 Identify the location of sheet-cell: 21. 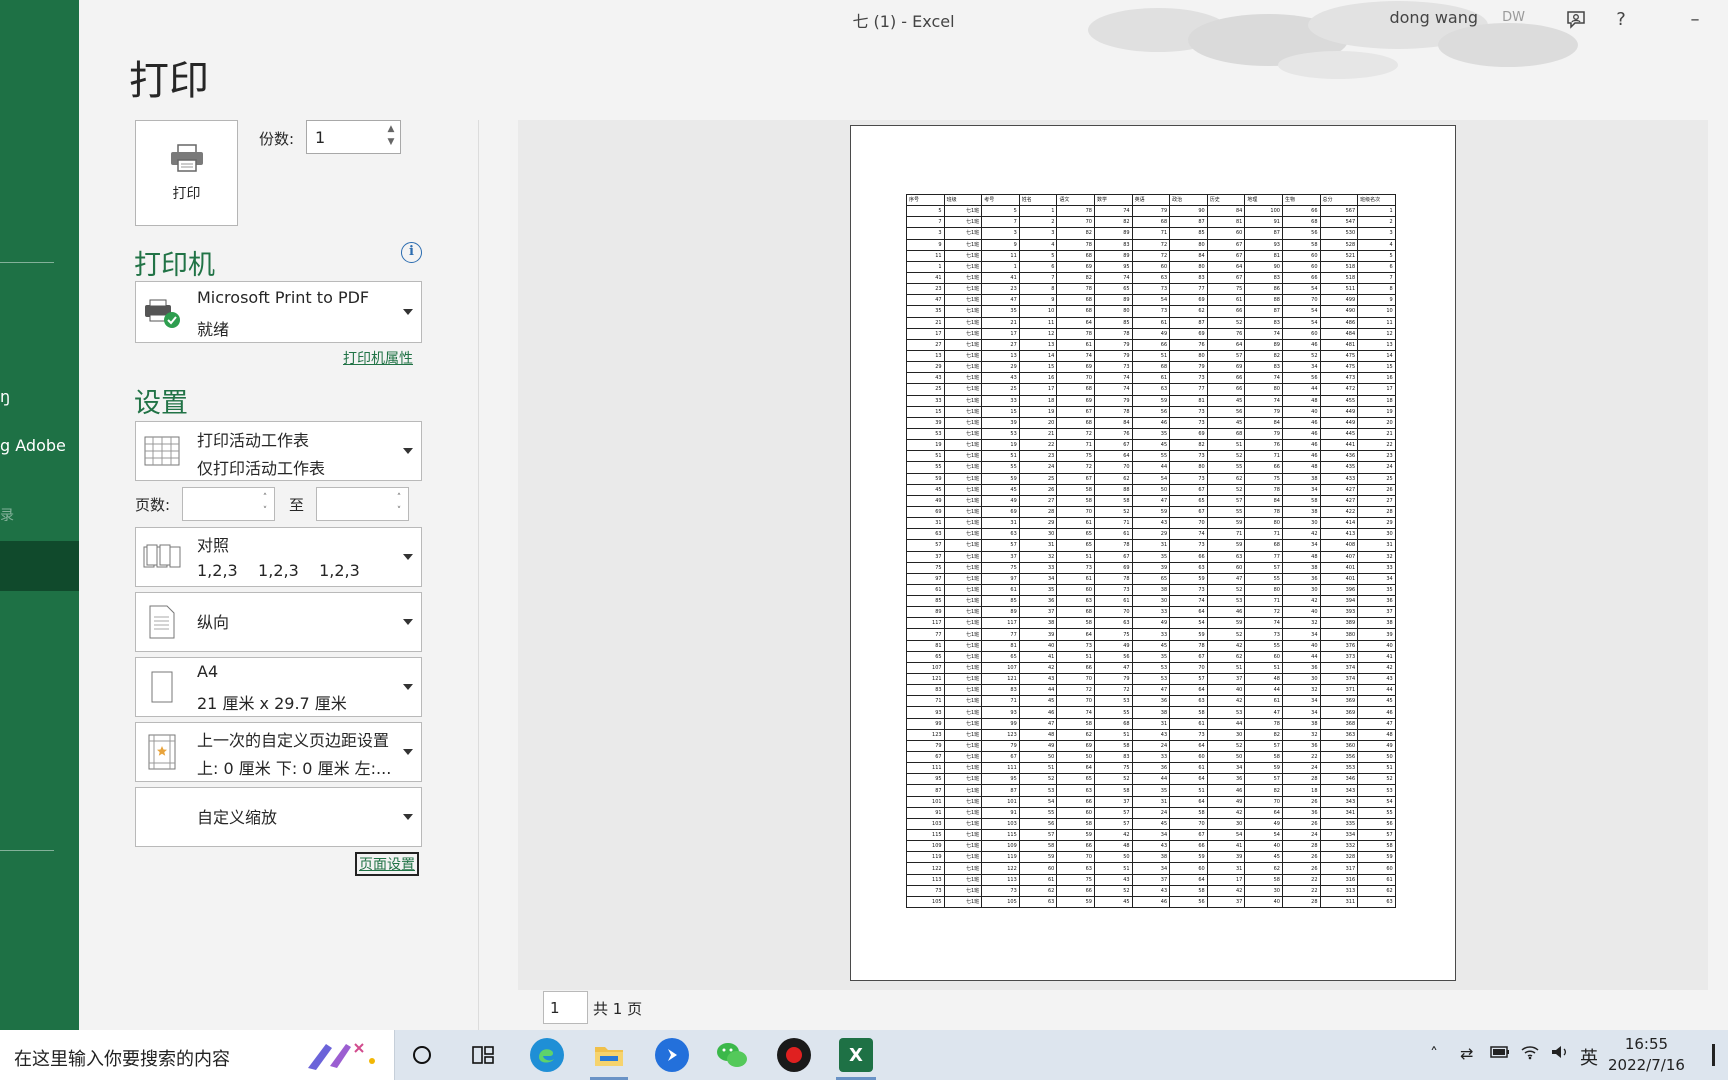
(1000, 322).